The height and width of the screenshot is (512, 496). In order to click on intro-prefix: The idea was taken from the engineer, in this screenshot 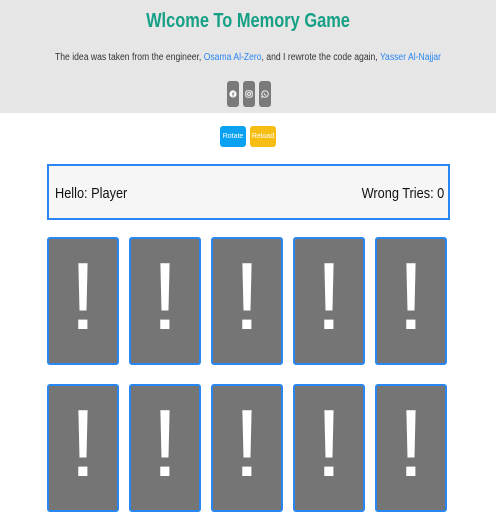, I will do `click(128, 57)`.